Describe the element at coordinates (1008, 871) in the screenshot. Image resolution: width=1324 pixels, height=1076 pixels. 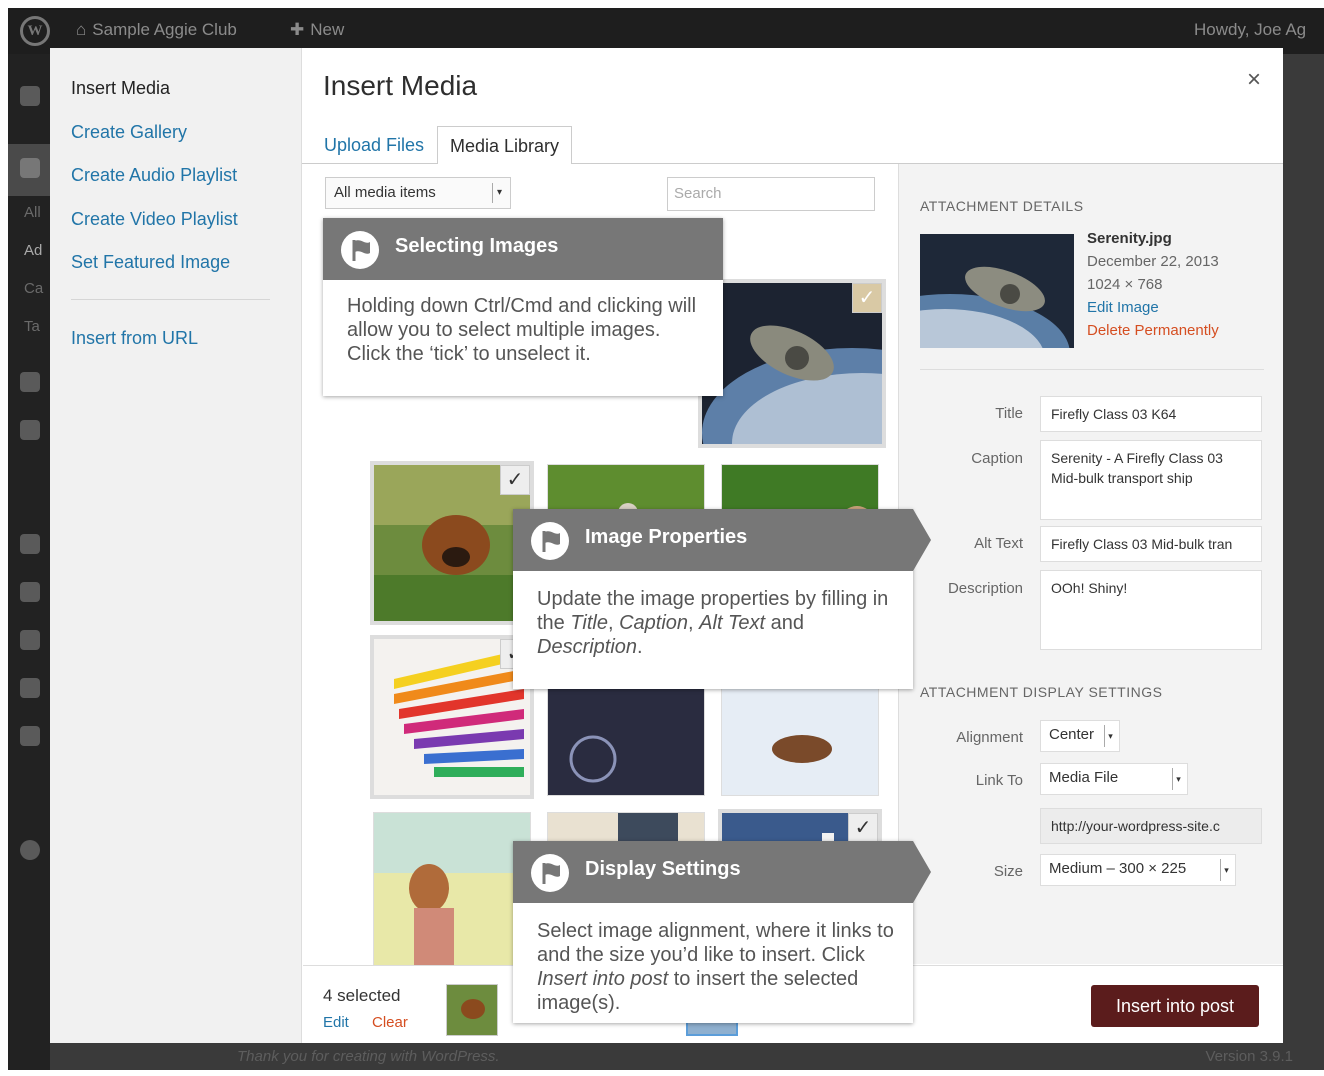
I see `size-label: Size` at that location.